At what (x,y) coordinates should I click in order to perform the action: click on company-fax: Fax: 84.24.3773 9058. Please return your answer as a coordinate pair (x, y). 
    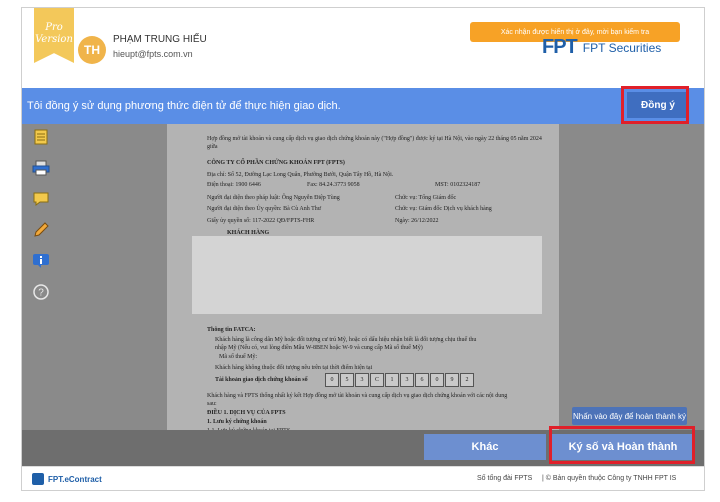
    Looking at the image, I should click on (333, 185).